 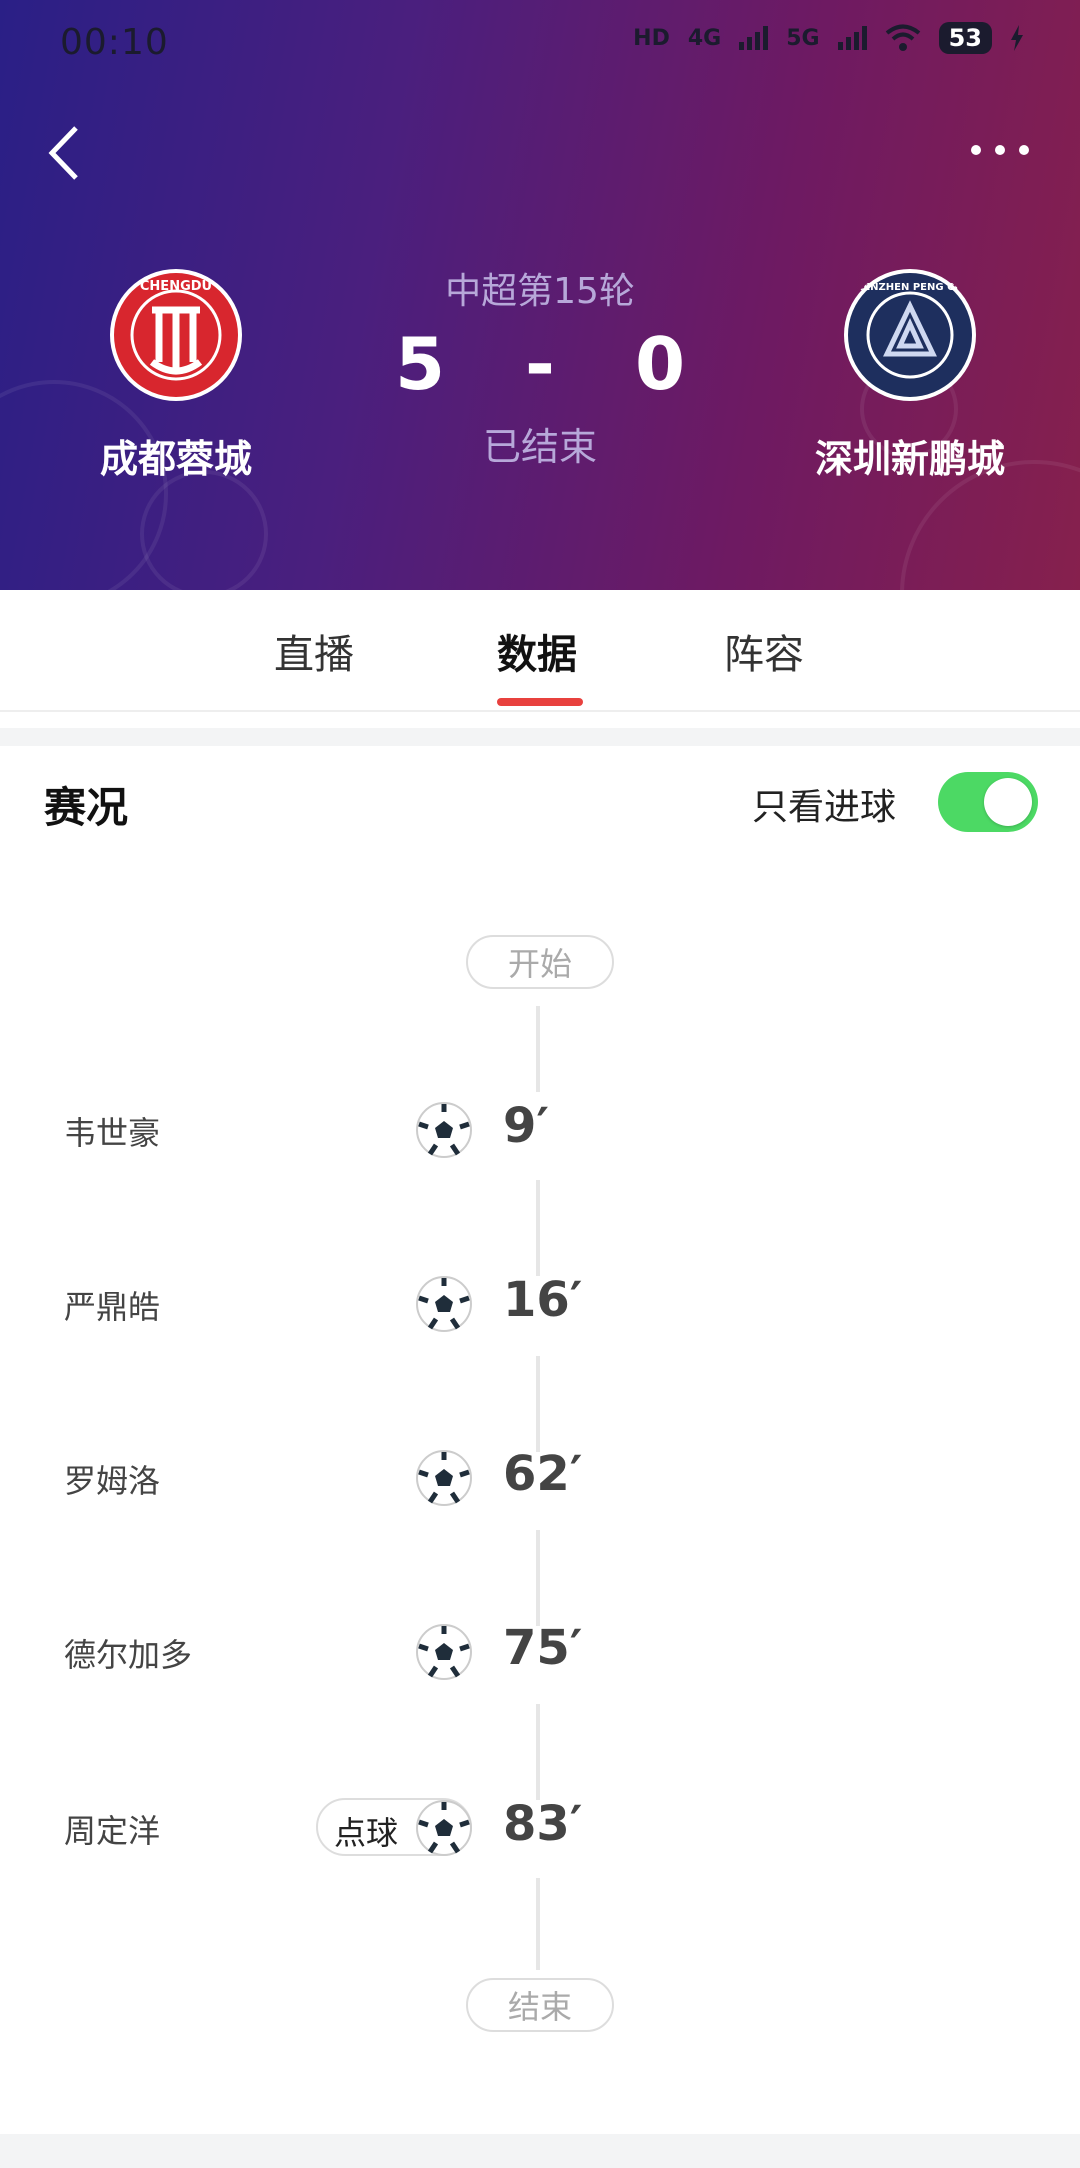 I want to click on section-title: 赛况, so click(x=86, y=807).